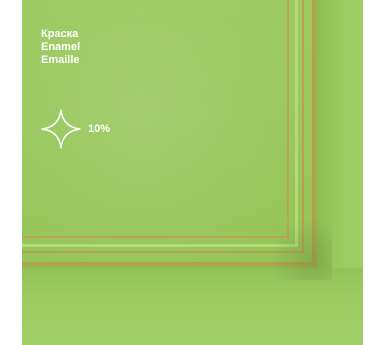 The width and height of the screenshot is (385, 345). I want to click on label-fr: Emaille, so click(60, 60).